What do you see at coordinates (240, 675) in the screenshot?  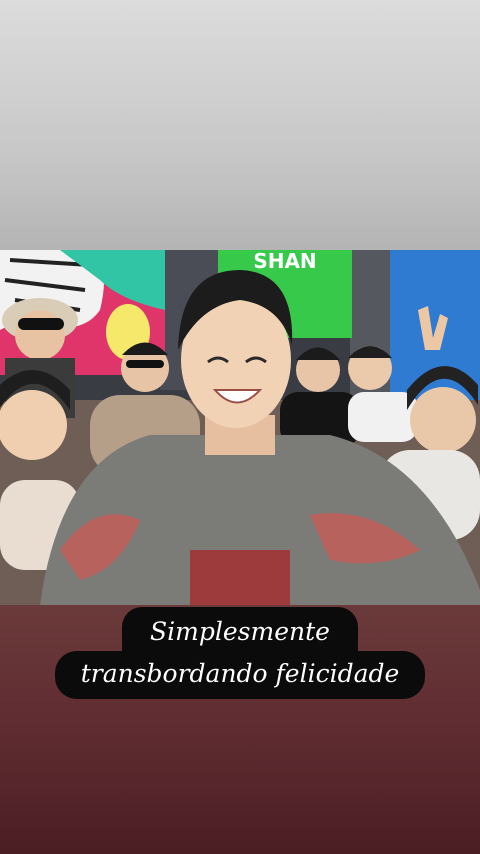 I see `caption-line-2: transbordando felicidade` at bounding box center [240, 675].